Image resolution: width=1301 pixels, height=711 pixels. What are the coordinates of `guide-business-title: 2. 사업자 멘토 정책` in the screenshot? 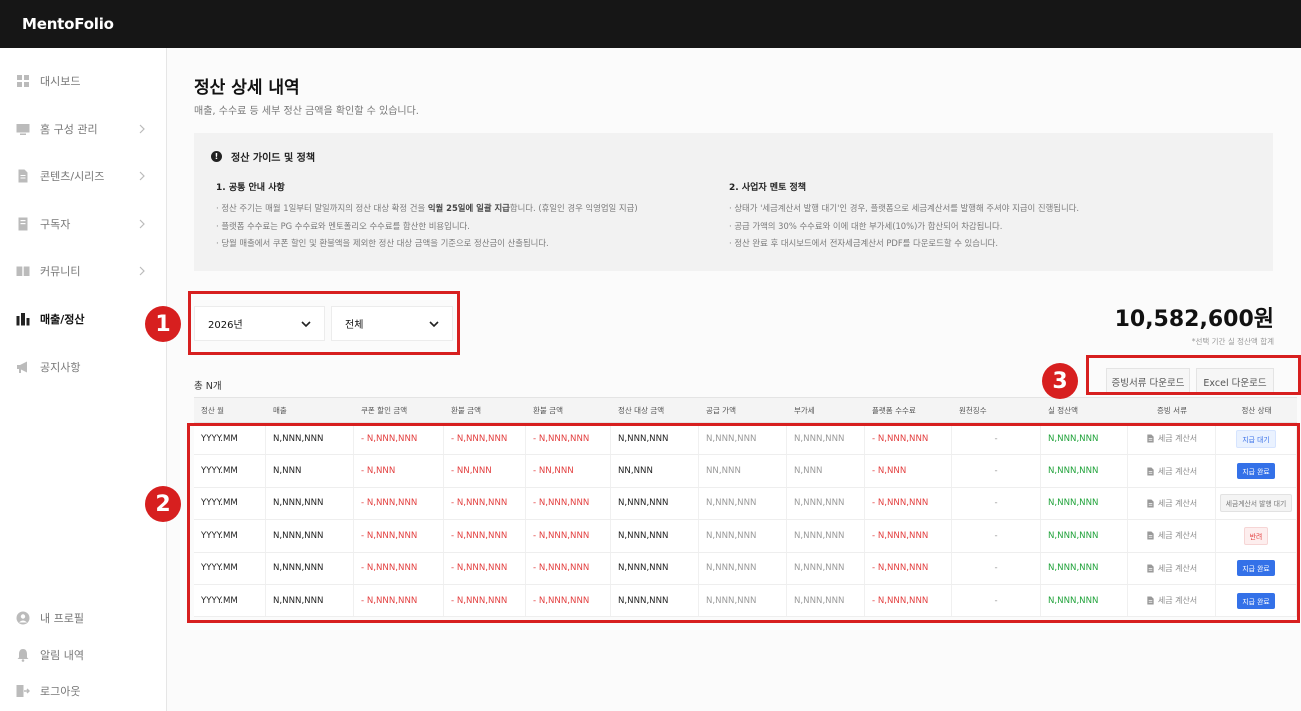 It's located at (768, 188).